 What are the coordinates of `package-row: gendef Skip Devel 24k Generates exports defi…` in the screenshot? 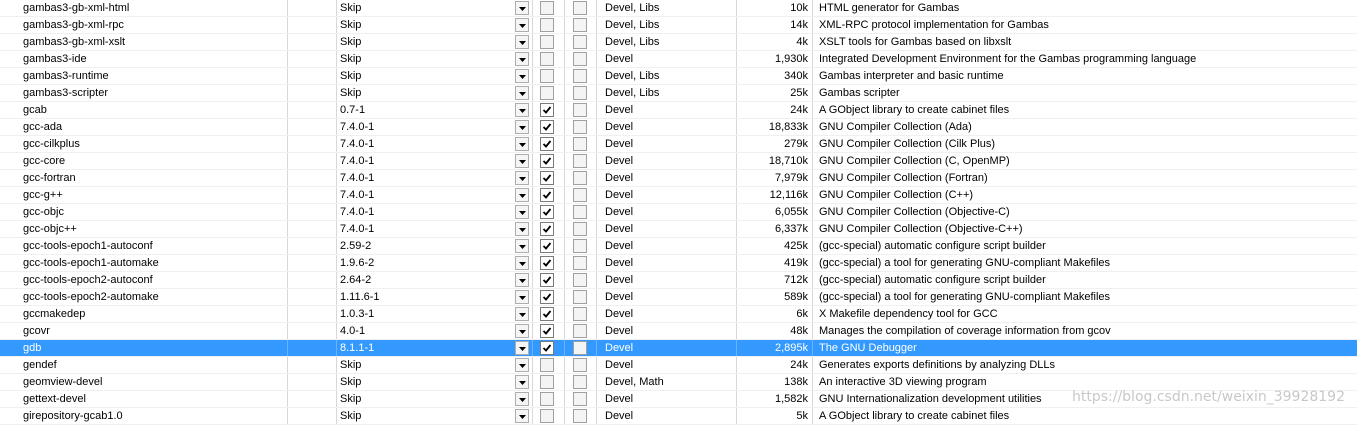 It's located at (678, 365).